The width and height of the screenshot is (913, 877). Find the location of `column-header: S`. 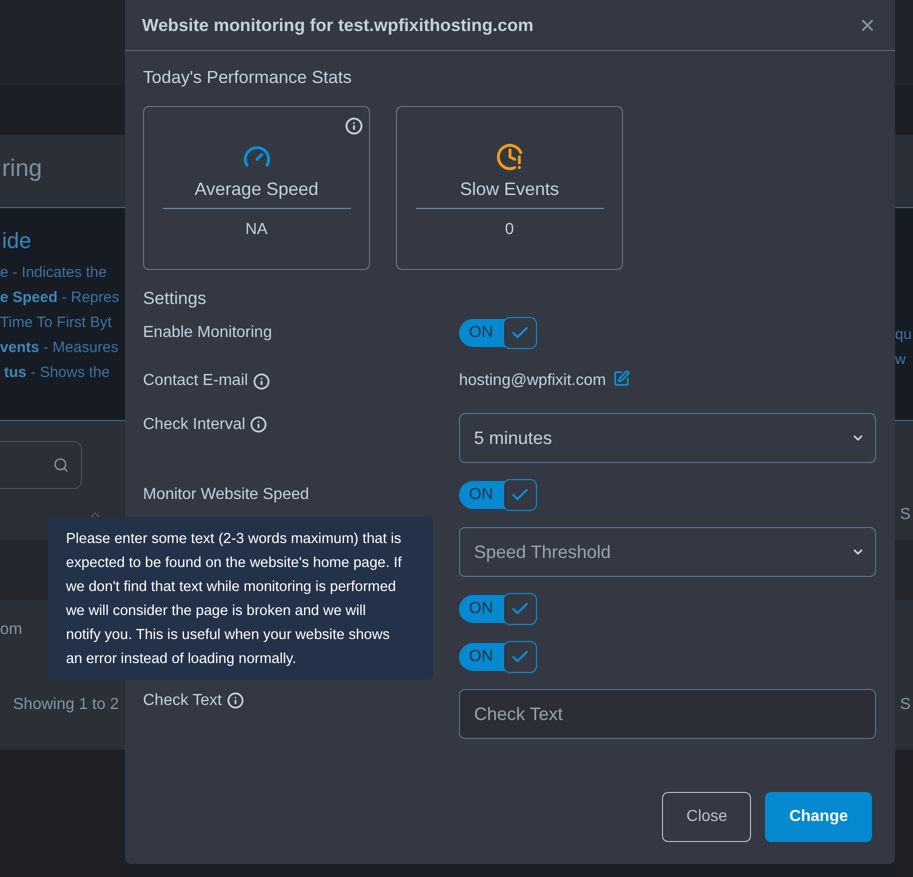

column-header: S is located at coordinates (905, 515).